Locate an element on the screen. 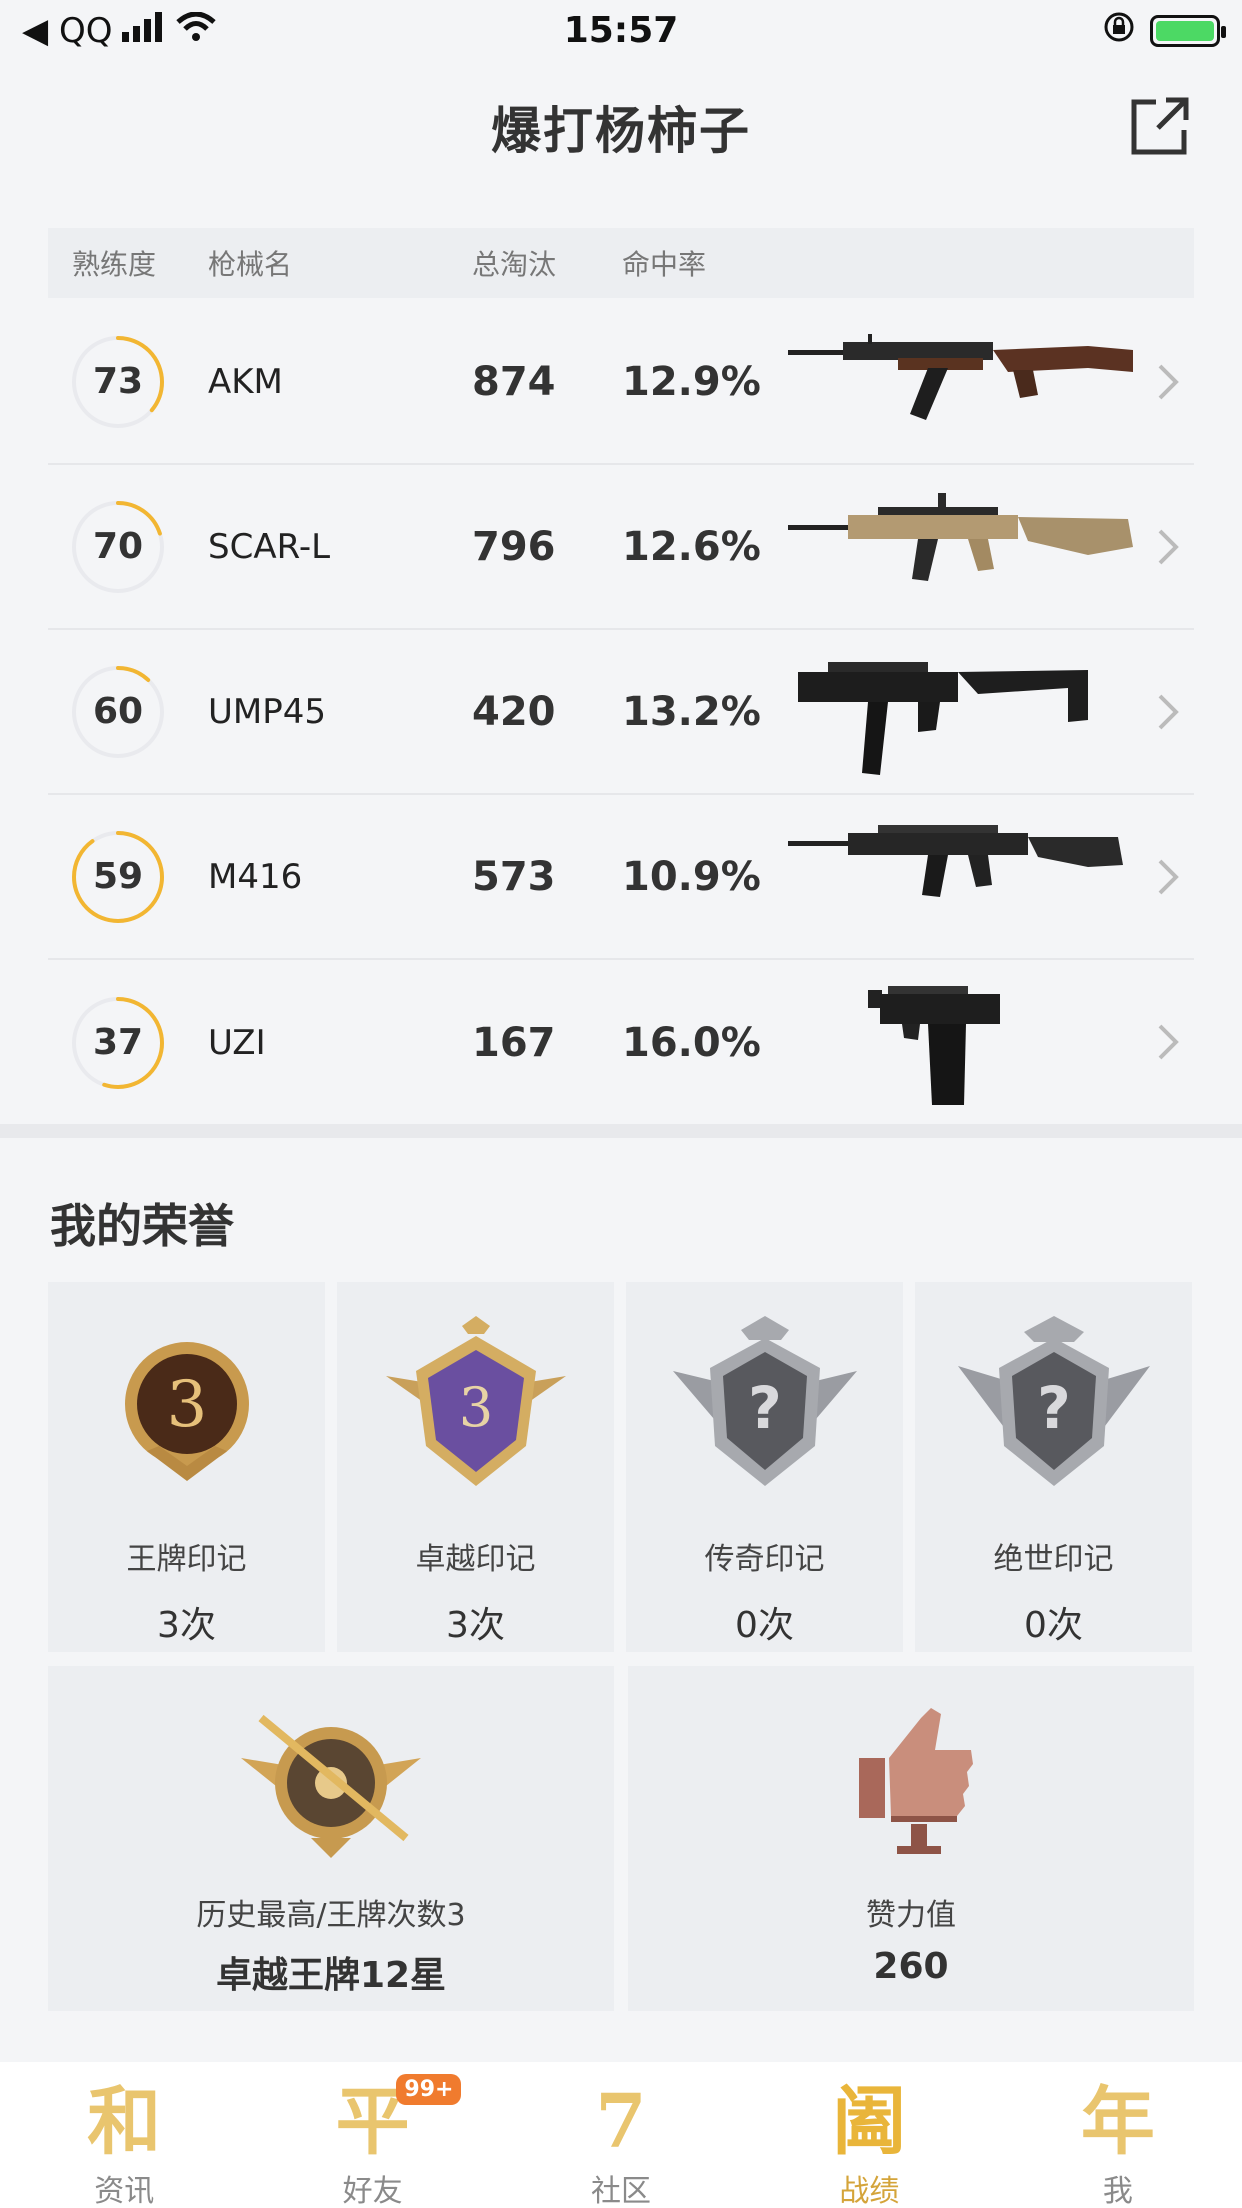 The image size is (1242, 2208). weapon-hit-rate: 13.2% is located at coordinates (691, 711).